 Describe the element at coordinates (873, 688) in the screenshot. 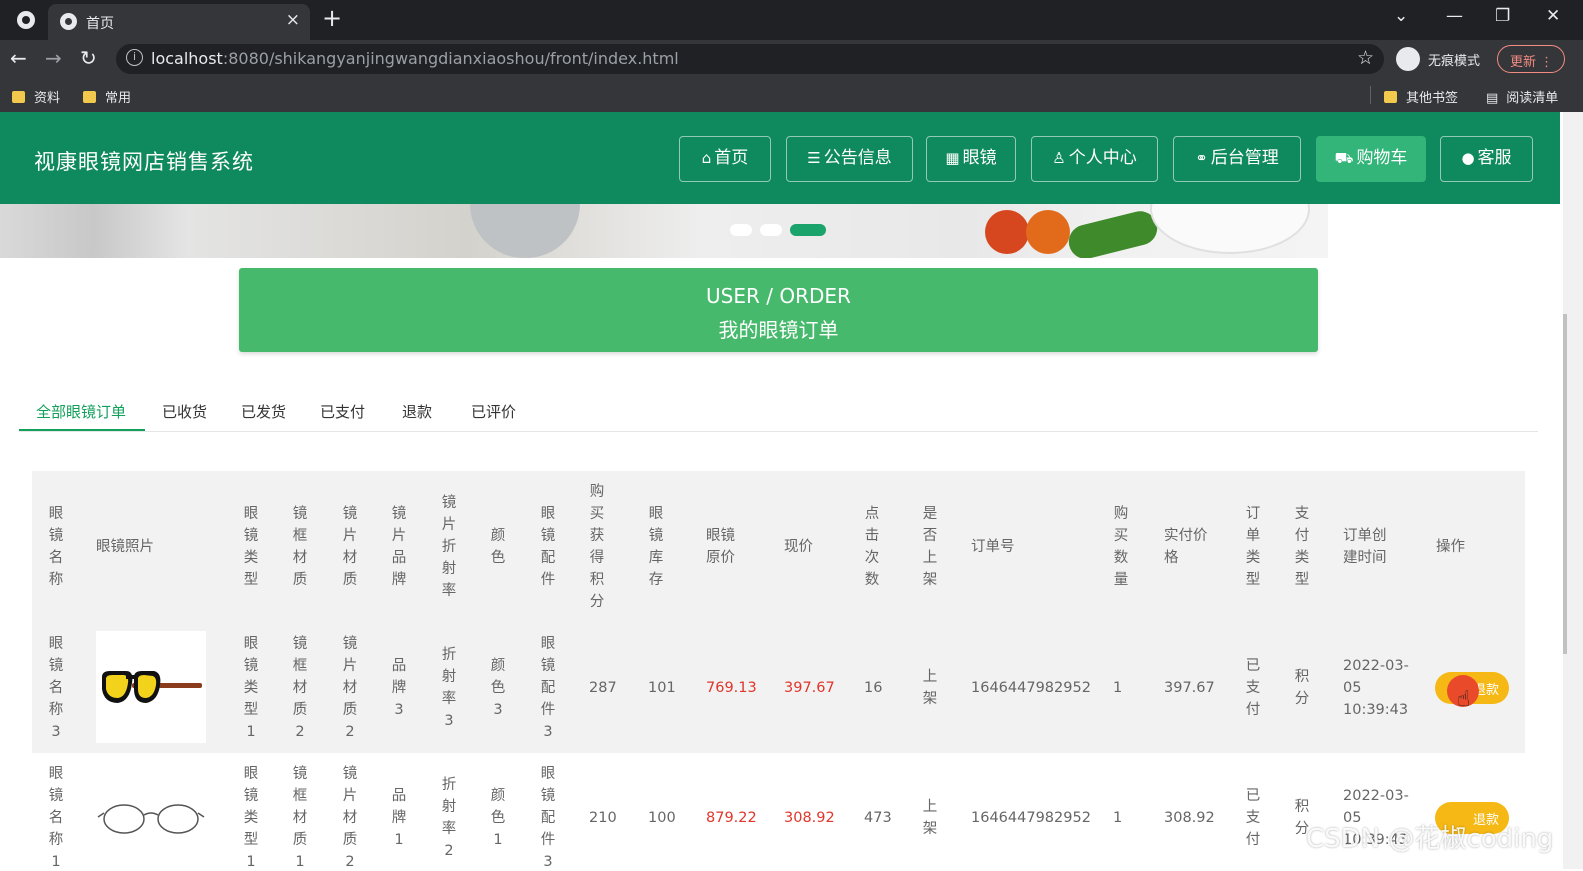

I see `cell-clicks: 16` at that location.